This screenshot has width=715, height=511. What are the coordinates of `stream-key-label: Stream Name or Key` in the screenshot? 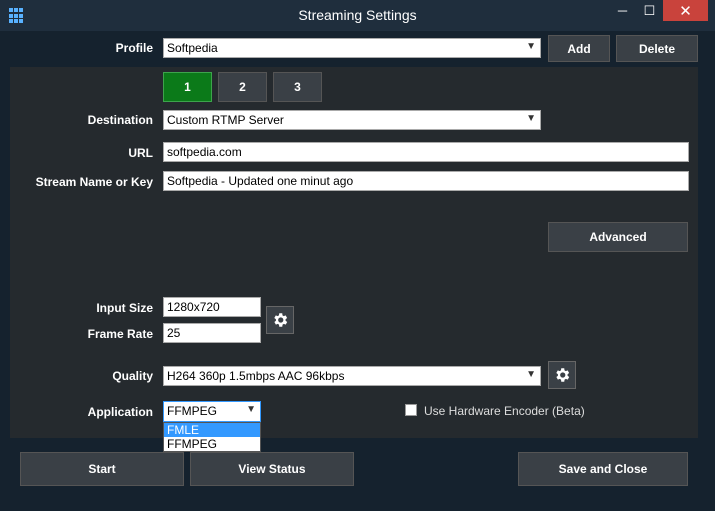 It's located at (94, 182).